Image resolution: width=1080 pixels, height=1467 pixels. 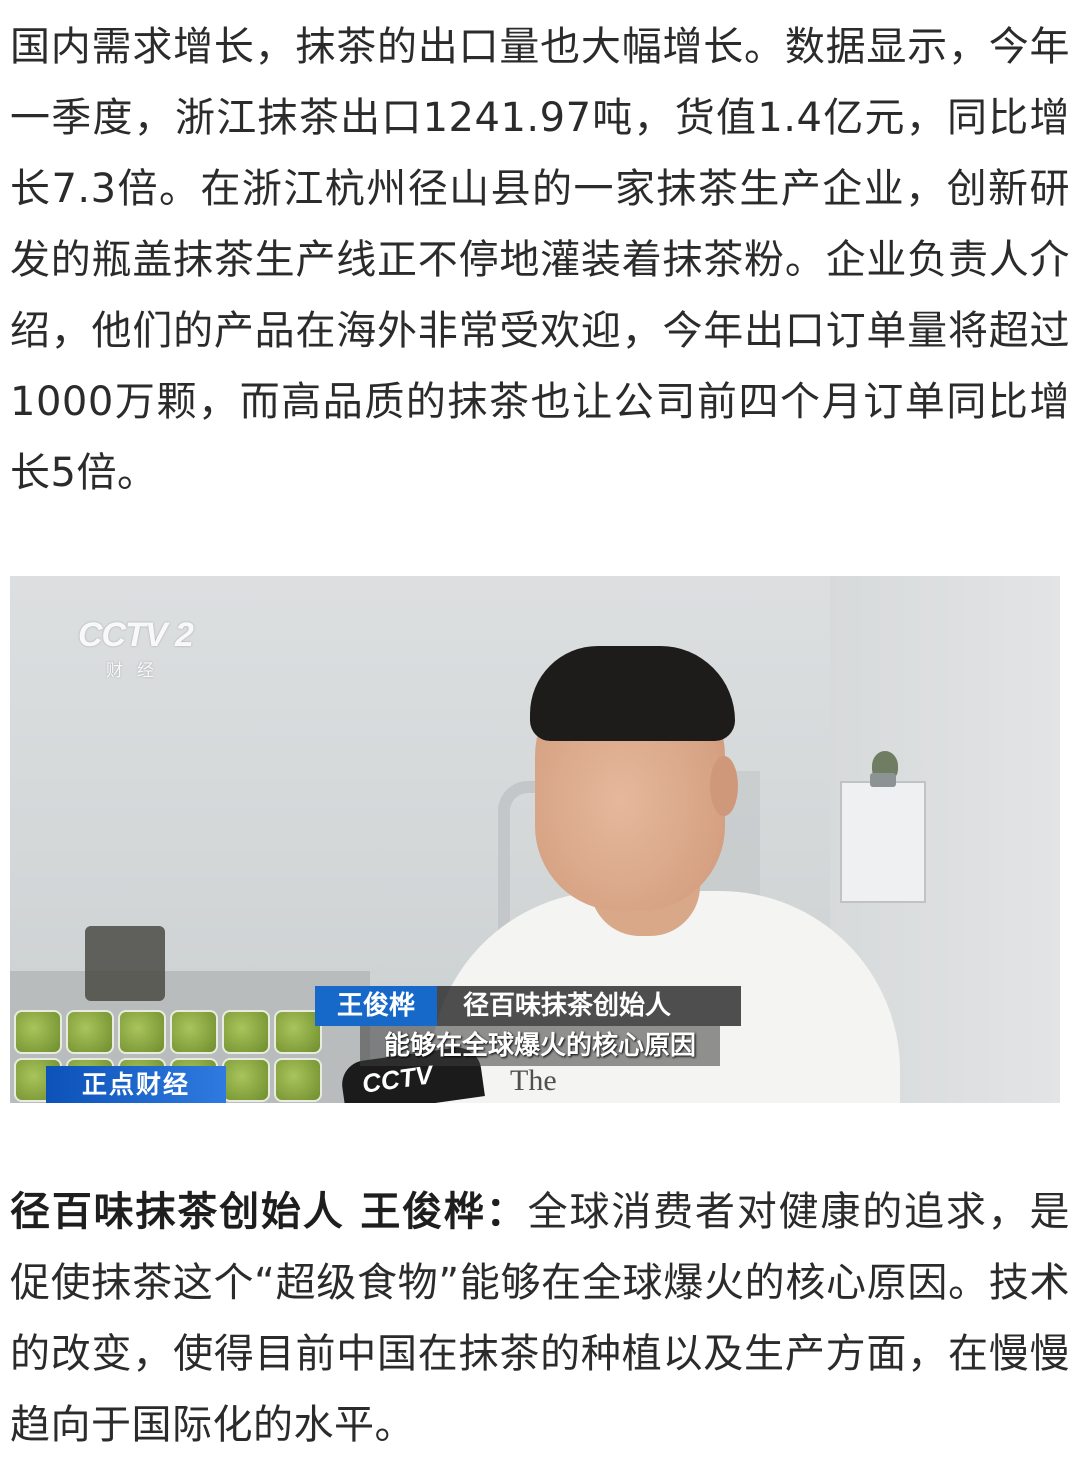 I want to click on equipment, so click(x=125, y=963).